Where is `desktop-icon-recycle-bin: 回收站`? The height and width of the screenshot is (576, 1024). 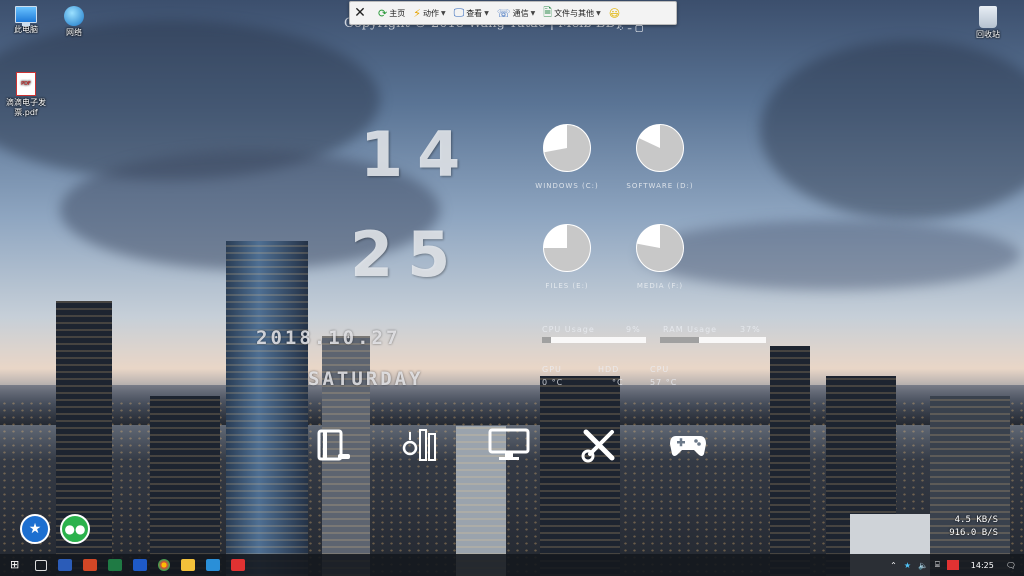
desktop-icon-recycle-bin: 回收站 is located at coordinates (988, 23).